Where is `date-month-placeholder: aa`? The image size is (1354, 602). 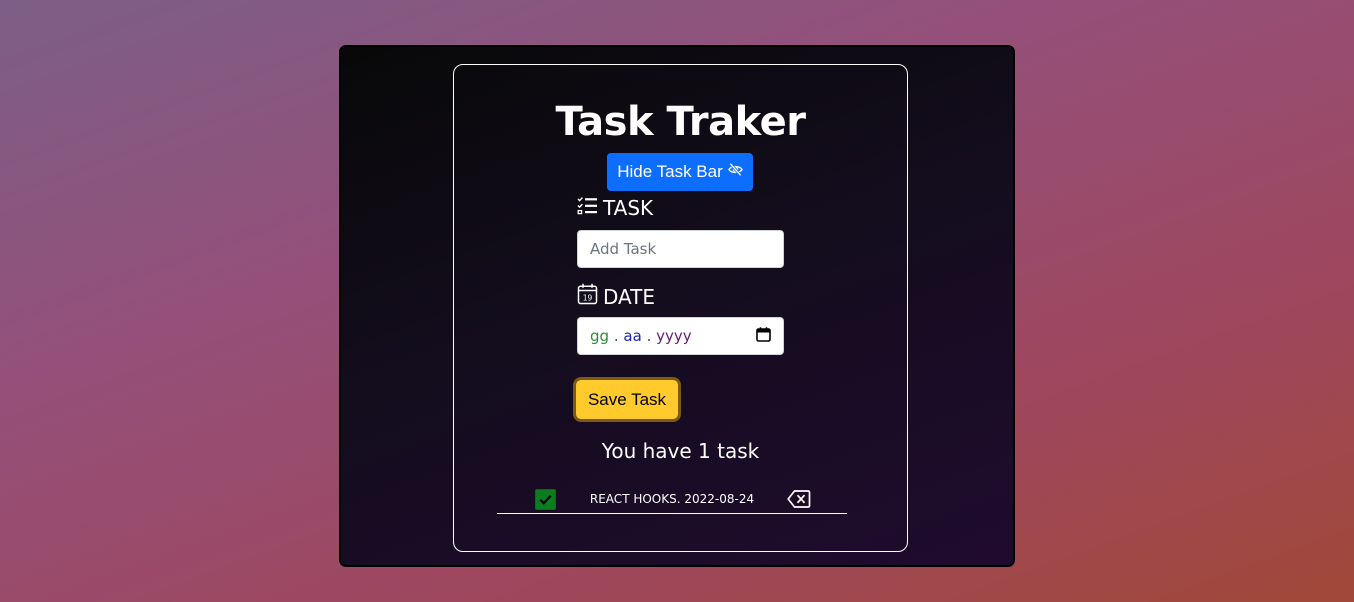 date-month-placeholder: aa is located at coordinates (632, 336).